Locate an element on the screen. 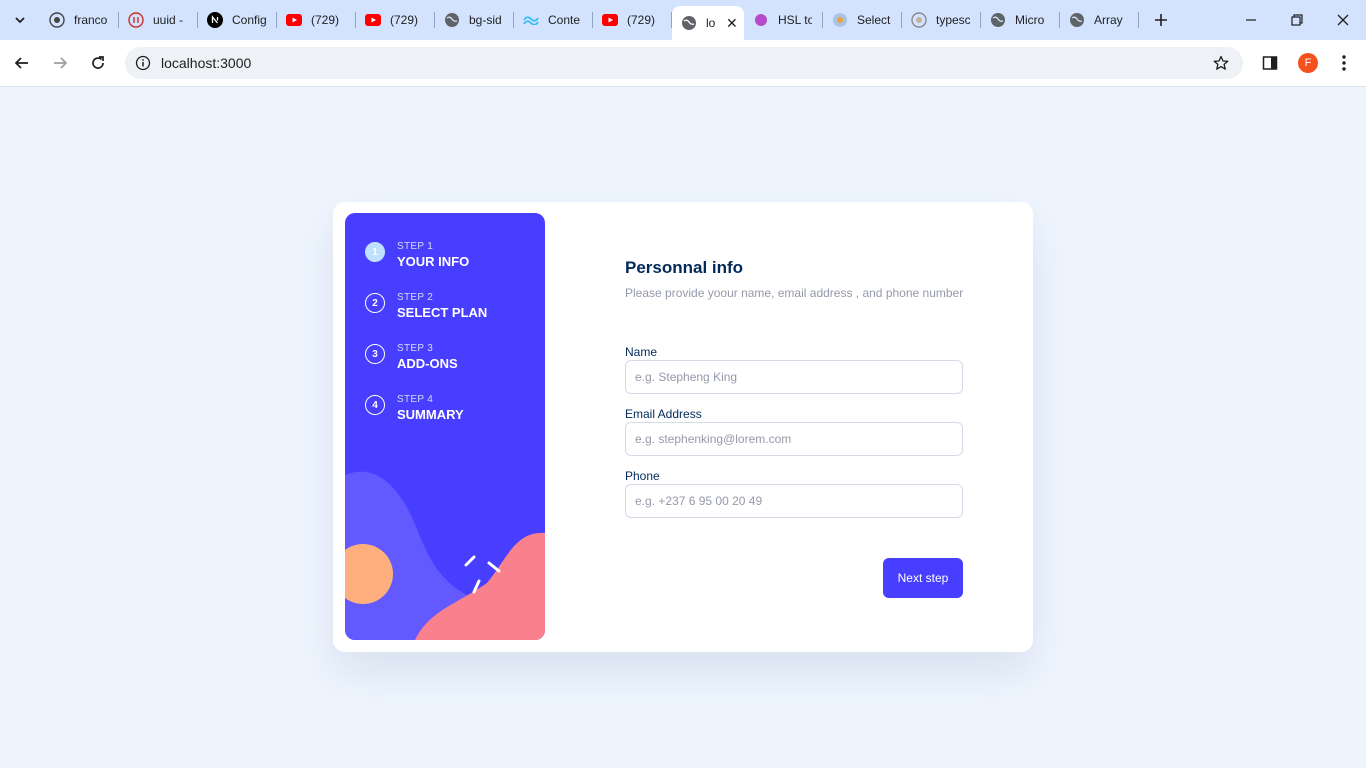 Image resolution: width=1366 pixels, height=768 pixels. tab-title: lo is located at coordinates (711, 23).